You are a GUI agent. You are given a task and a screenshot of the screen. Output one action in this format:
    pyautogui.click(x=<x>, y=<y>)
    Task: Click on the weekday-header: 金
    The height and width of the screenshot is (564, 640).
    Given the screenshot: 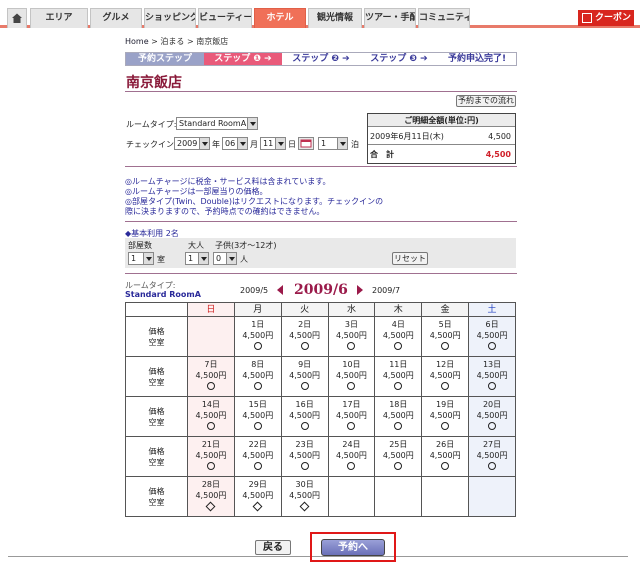 What is the action you would take?
    pyautogui.click(x=445, y=309)
    